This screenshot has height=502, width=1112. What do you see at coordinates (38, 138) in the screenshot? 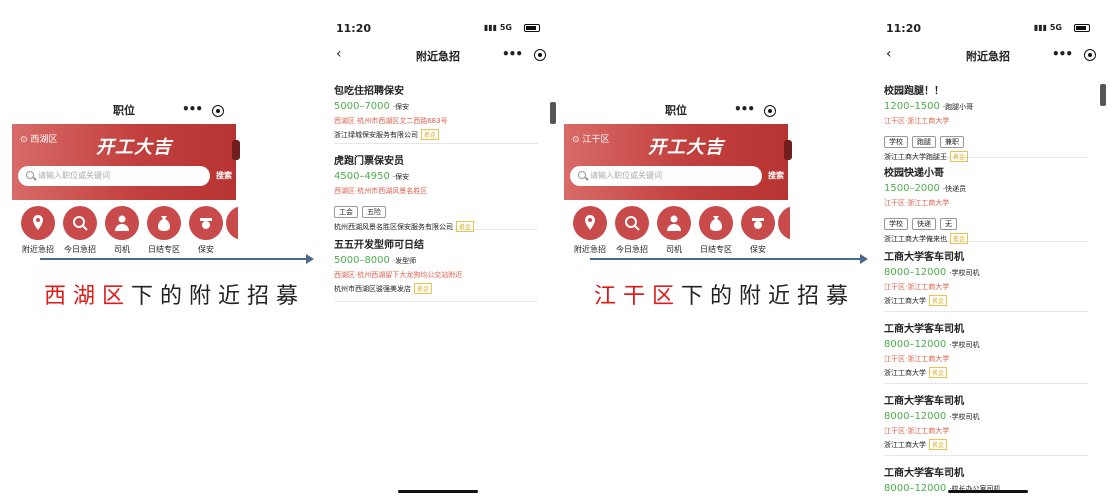
I see `location-selector: ⊙ 西湖区` at bounding box center [38, 138].